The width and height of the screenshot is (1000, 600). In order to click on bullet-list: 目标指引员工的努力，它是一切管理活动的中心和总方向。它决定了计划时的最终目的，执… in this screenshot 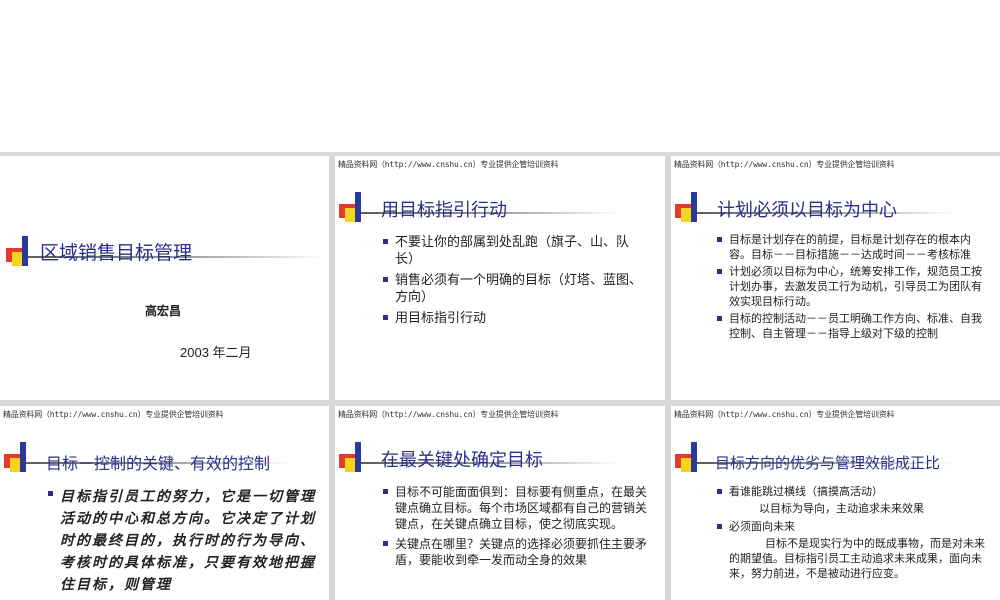, I will do `click(182, 541)`.